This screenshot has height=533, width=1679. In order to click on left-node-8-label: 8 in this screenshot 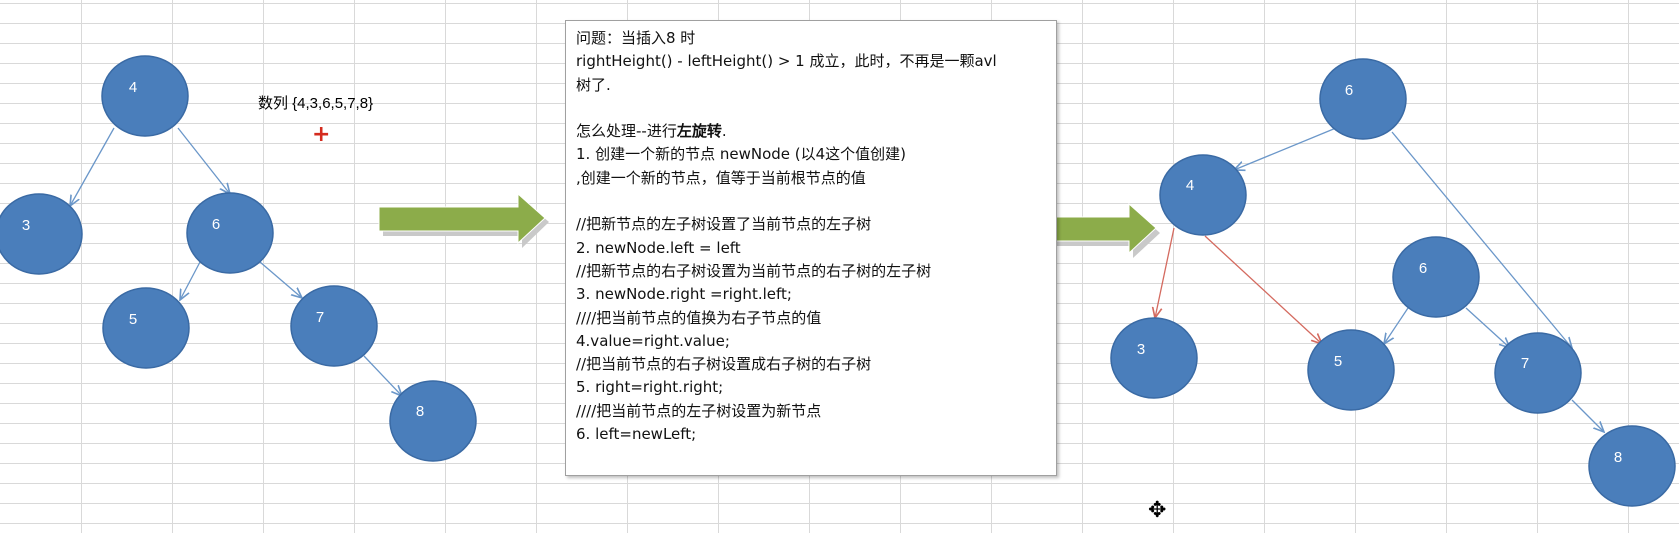, I will do `click(420, 411)`.